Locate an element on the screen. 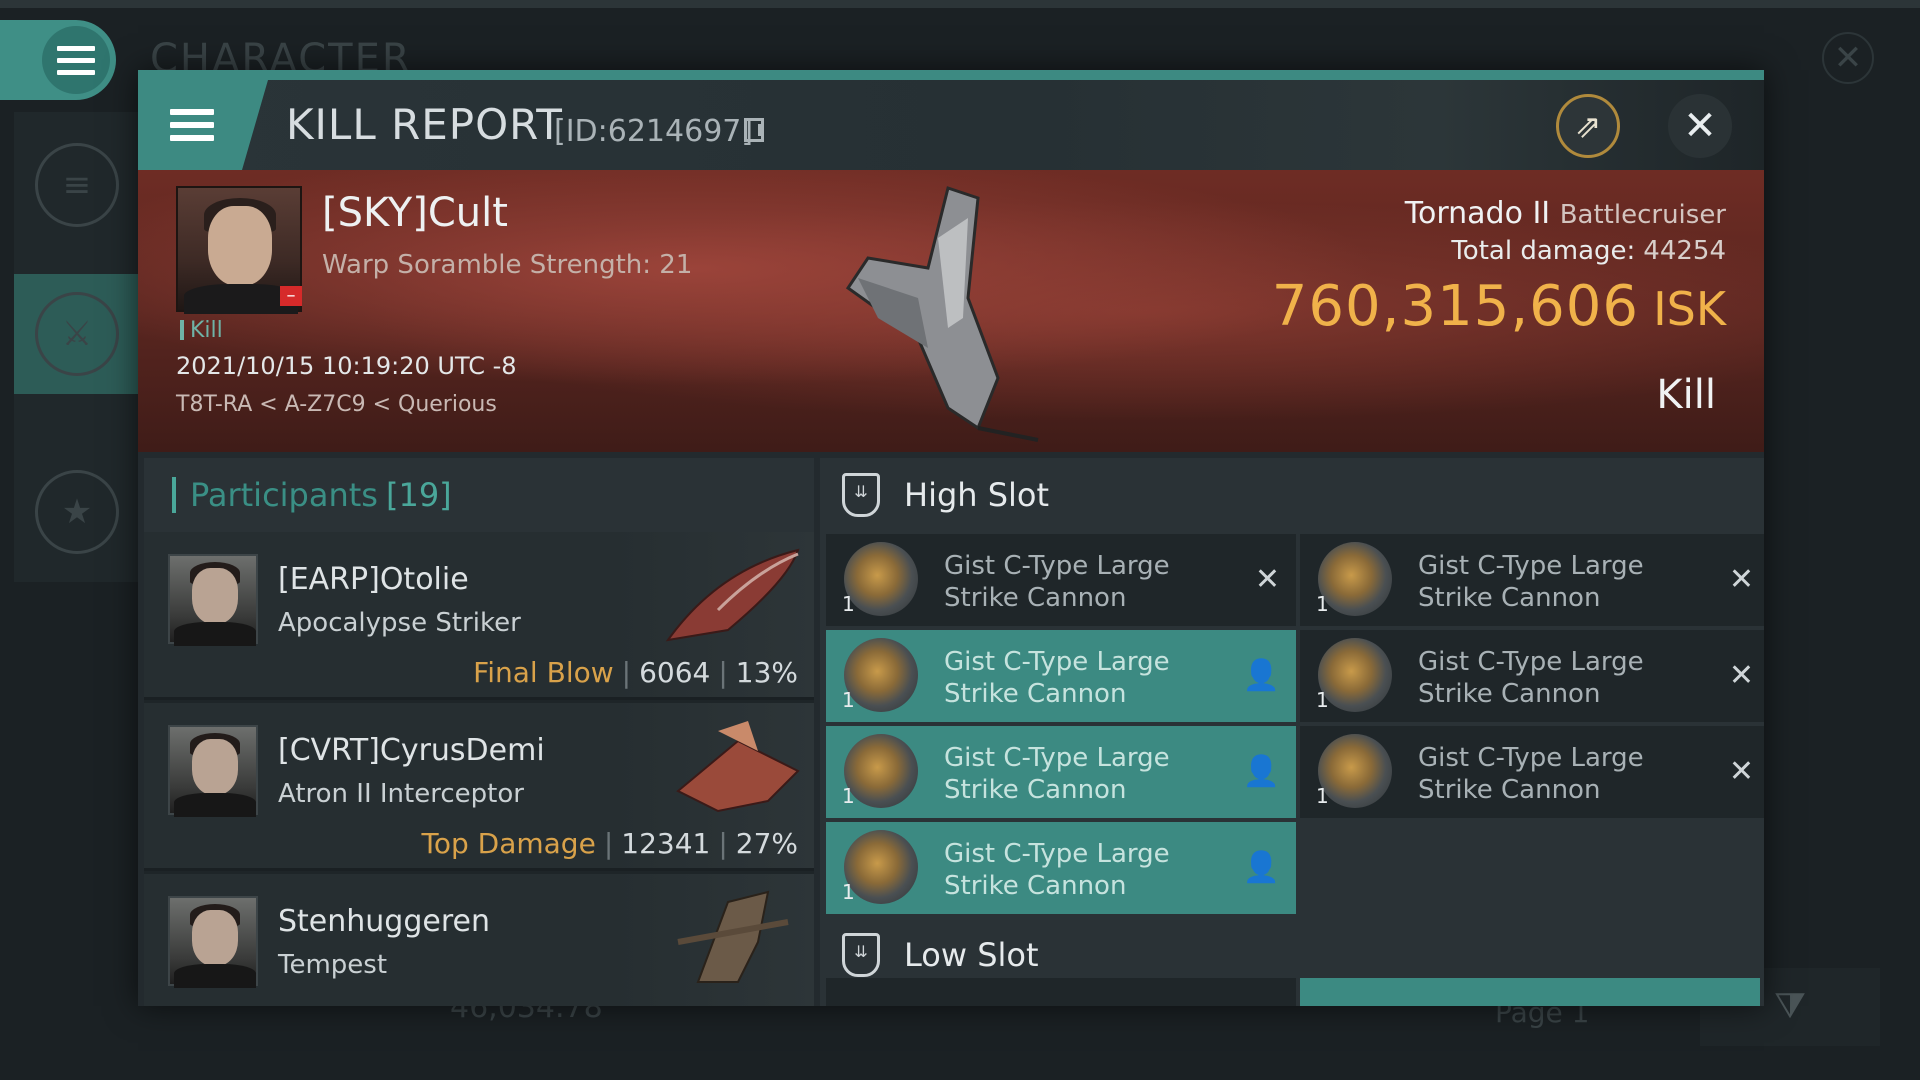 This screenshot has height=1080, width=1920. total-damage: Total damage: 44254 is located at coordinates (1588, 251).